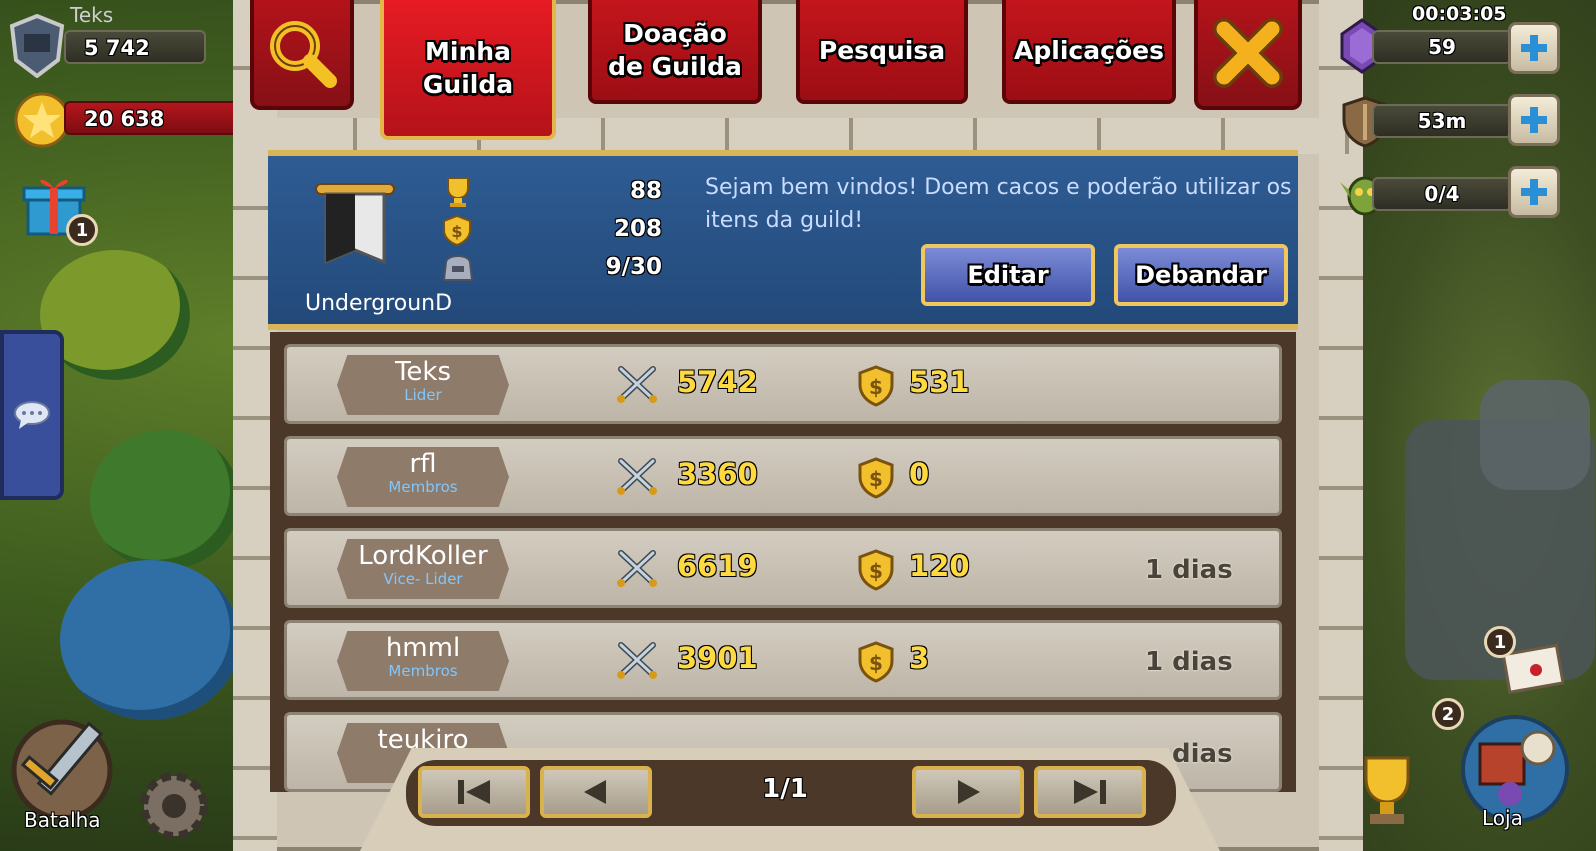 Image resolution: width=1596 pixels, height=851 pixels. What do you see at coordinates (82, 230) in the screenshot?
I see `gift-count-badge: 1` at bounding box center [82, 230].